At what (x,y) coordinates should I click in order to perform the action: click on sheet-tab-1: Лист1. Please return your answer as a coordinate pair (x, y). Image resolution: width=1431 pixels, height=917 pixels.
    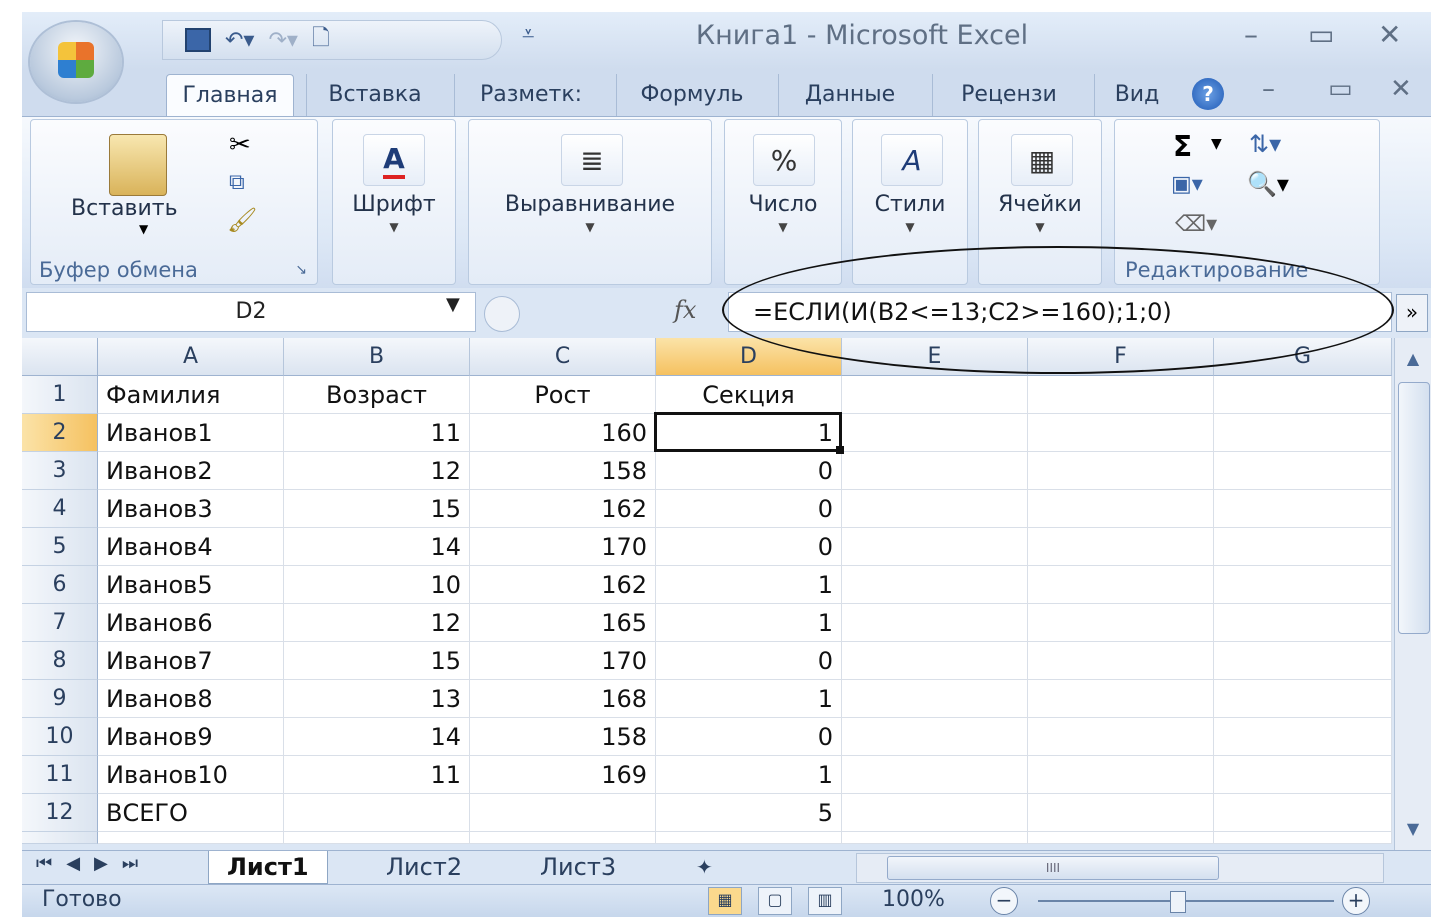
    Looking at the image, I should click on (268, 867).